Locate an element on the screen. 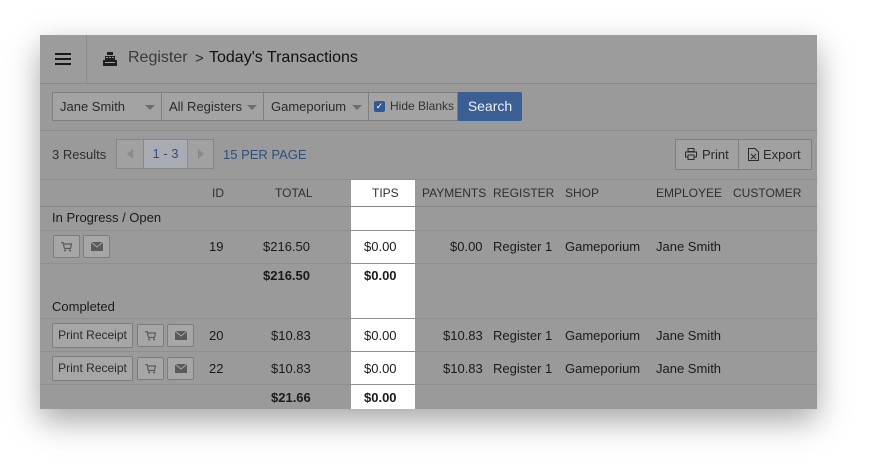  print-button: Print is located at coordinates (707, 154).